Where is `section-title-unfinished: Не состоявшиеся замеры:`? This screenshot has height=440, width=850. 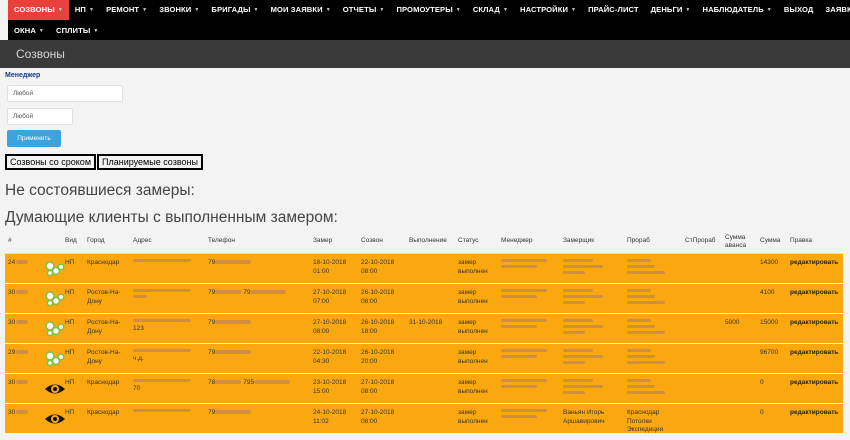
section-title-unfinished: Не состоявшиеся замеры: is located at coordinates (100, 190).